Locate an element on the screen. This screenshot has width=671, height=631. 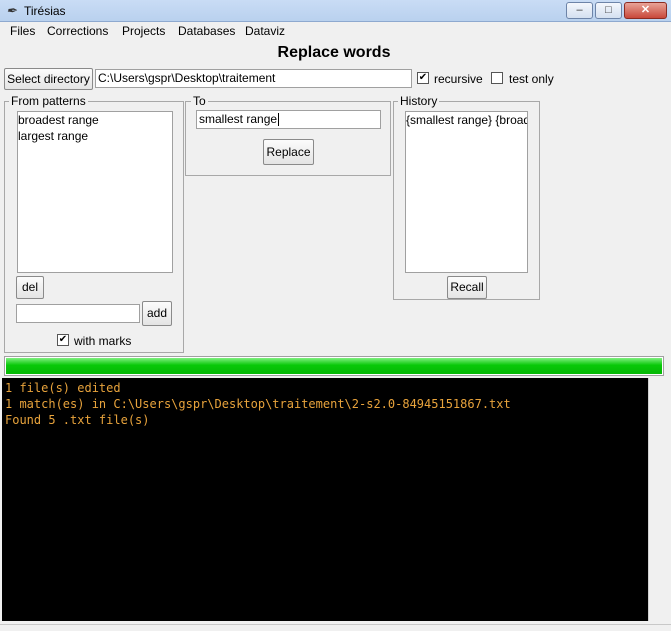
history-legend: History is located at coordinates (419, 101).